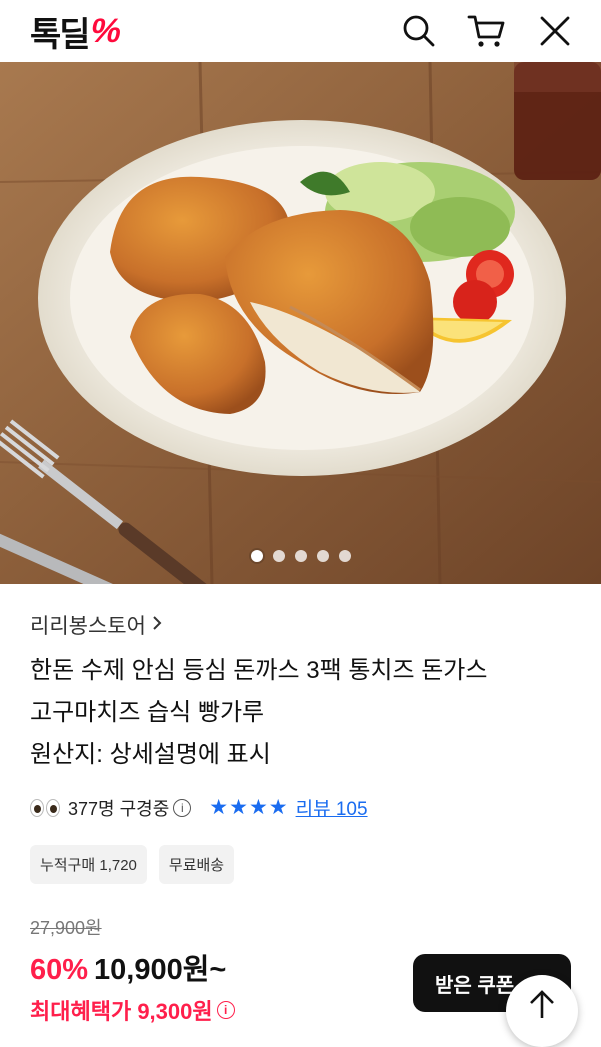  What do you see at coordinates (119, 808) in the screenshot?
I see `viewer-count: 377명 구경중` at bounding box center [119, 808].